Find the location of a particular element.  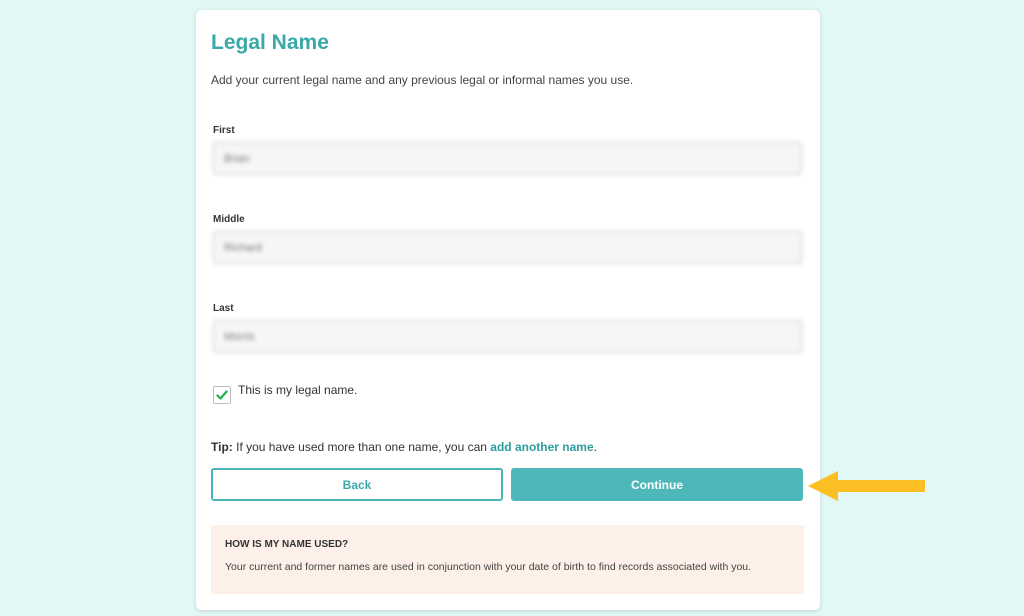

arrow-left-icon is located at coordinates (866, 486).